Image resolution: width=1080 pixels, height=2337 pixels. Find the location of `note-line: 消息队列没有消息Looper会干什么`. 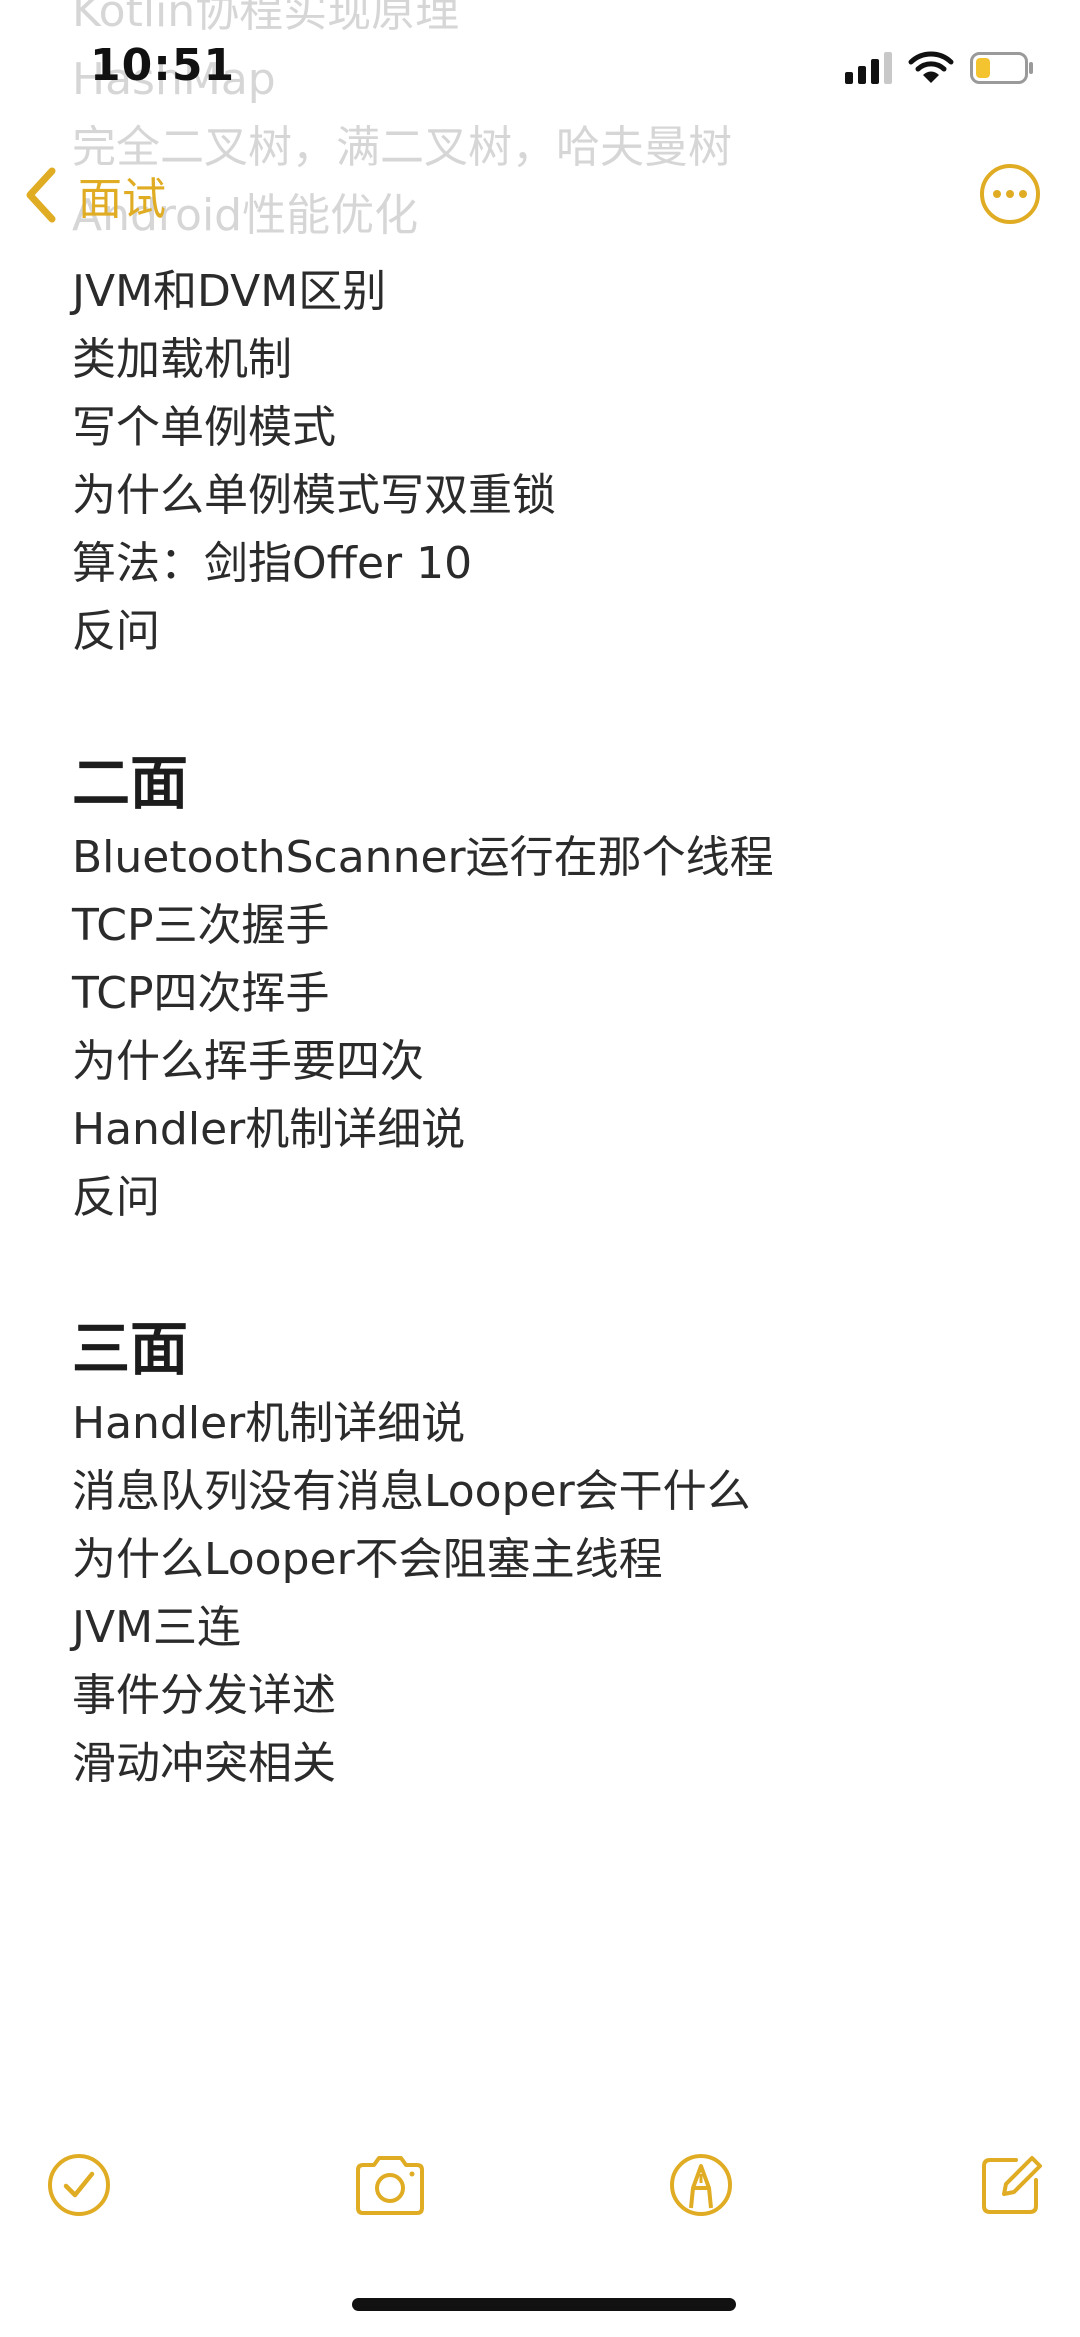

note-line: 消息队列没有消息Looper会干什么 is located at coordinates (411, 1491).